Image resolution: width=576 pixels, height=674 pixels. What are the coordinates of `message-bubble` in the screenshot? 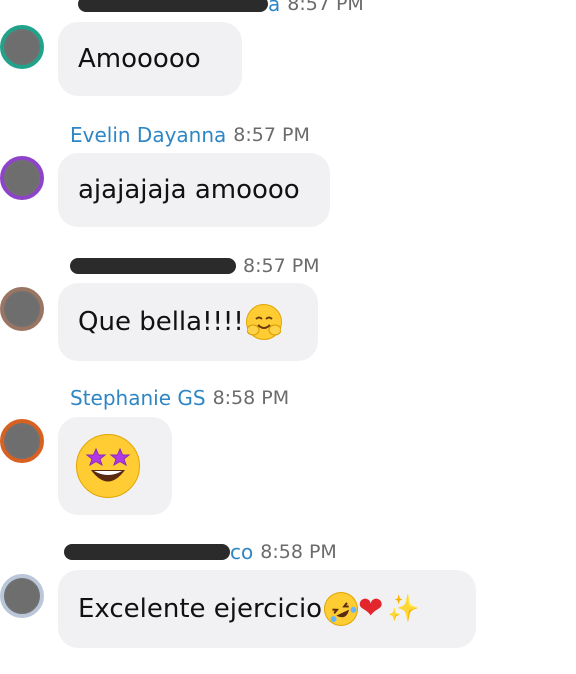 It's located at (115, 466).